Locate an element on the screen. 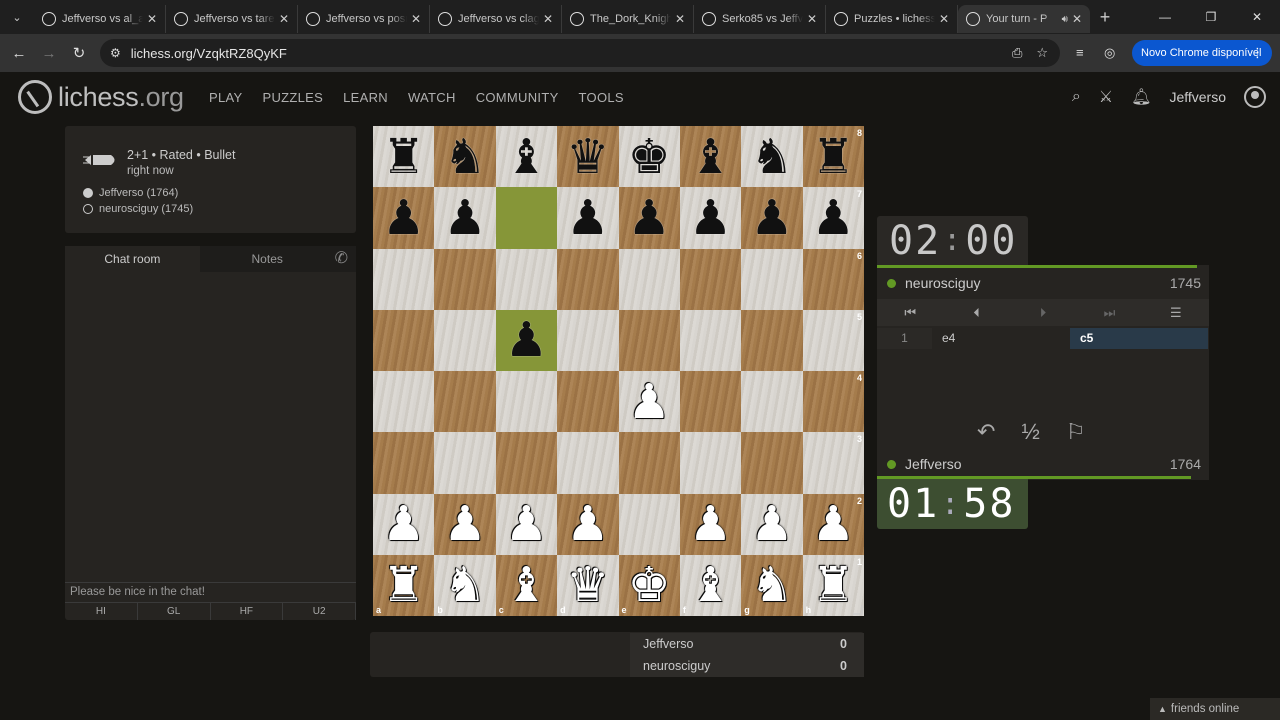 Image resolution: width=1280 pixels, height=720 pixels. square-e1: ♚ e is located at coordinates (649, 585).